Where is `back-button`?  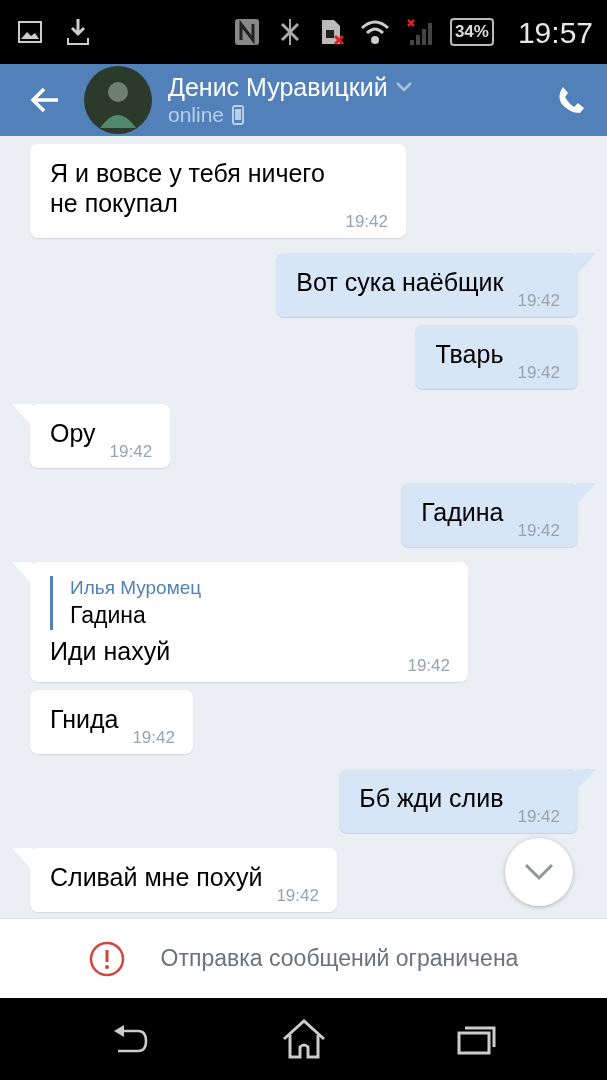 back-button is located at coordinates (45, 100).